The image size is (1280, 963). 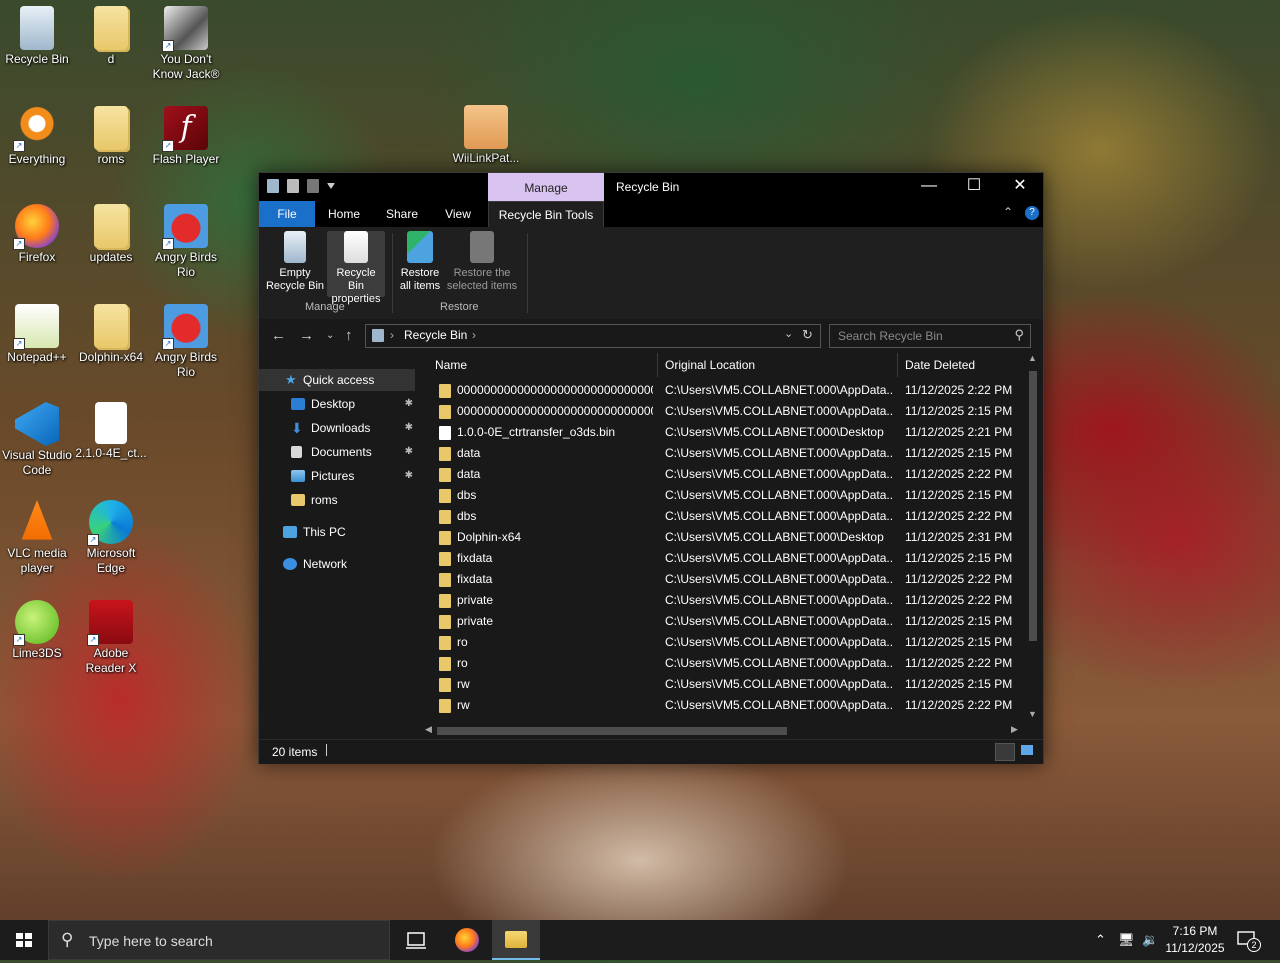 I want to click on scroll-right-icon: ▶, so click(x=1014, y=729).